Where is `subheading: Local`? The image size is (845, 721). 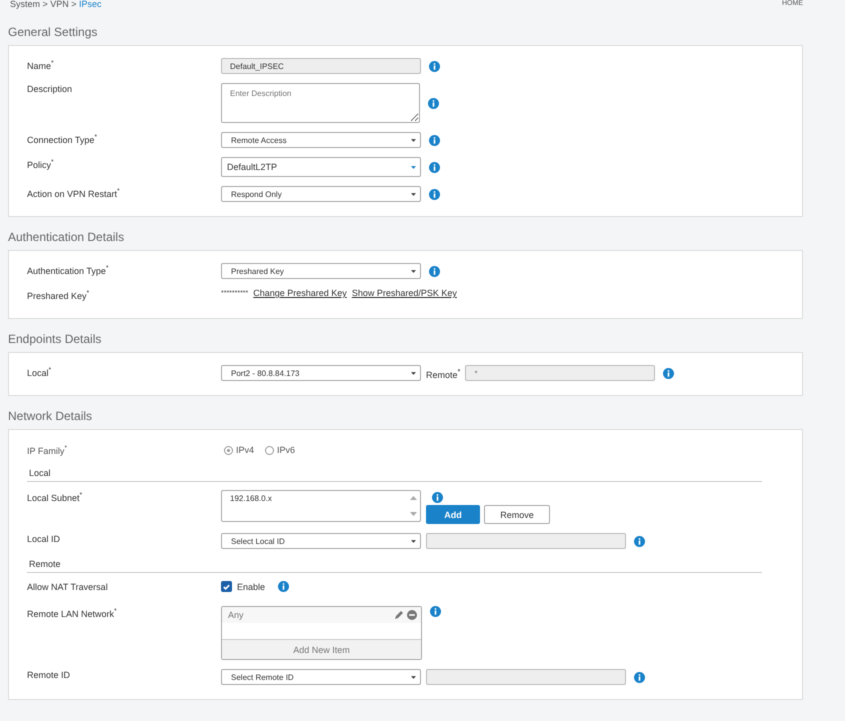 subheading: Local is located at coordinates (394, 474).